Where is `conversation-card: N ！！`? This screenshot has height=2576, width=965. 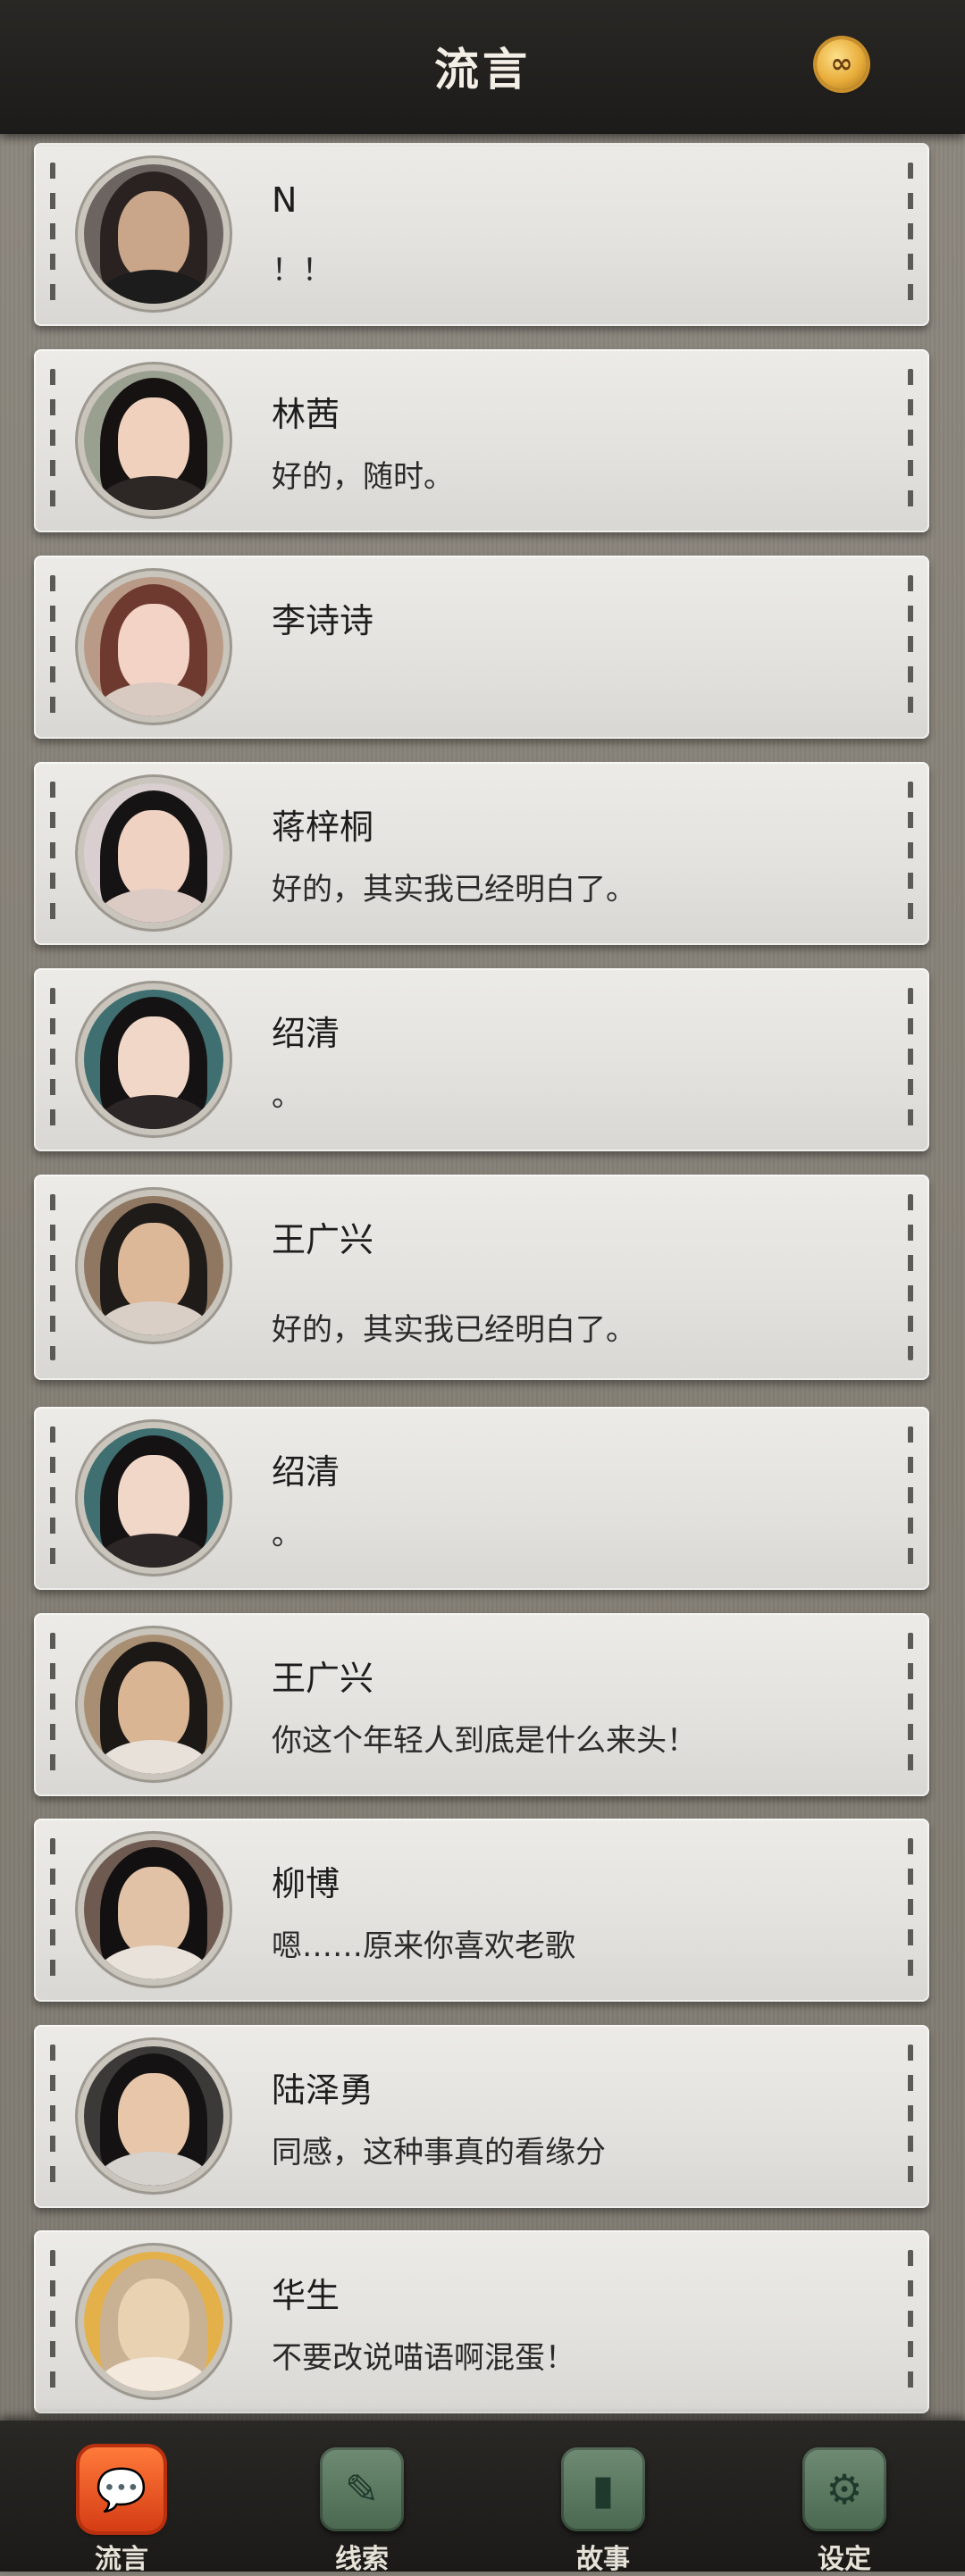 conversation-card: N ！！ is located at coordinates (481, 235).